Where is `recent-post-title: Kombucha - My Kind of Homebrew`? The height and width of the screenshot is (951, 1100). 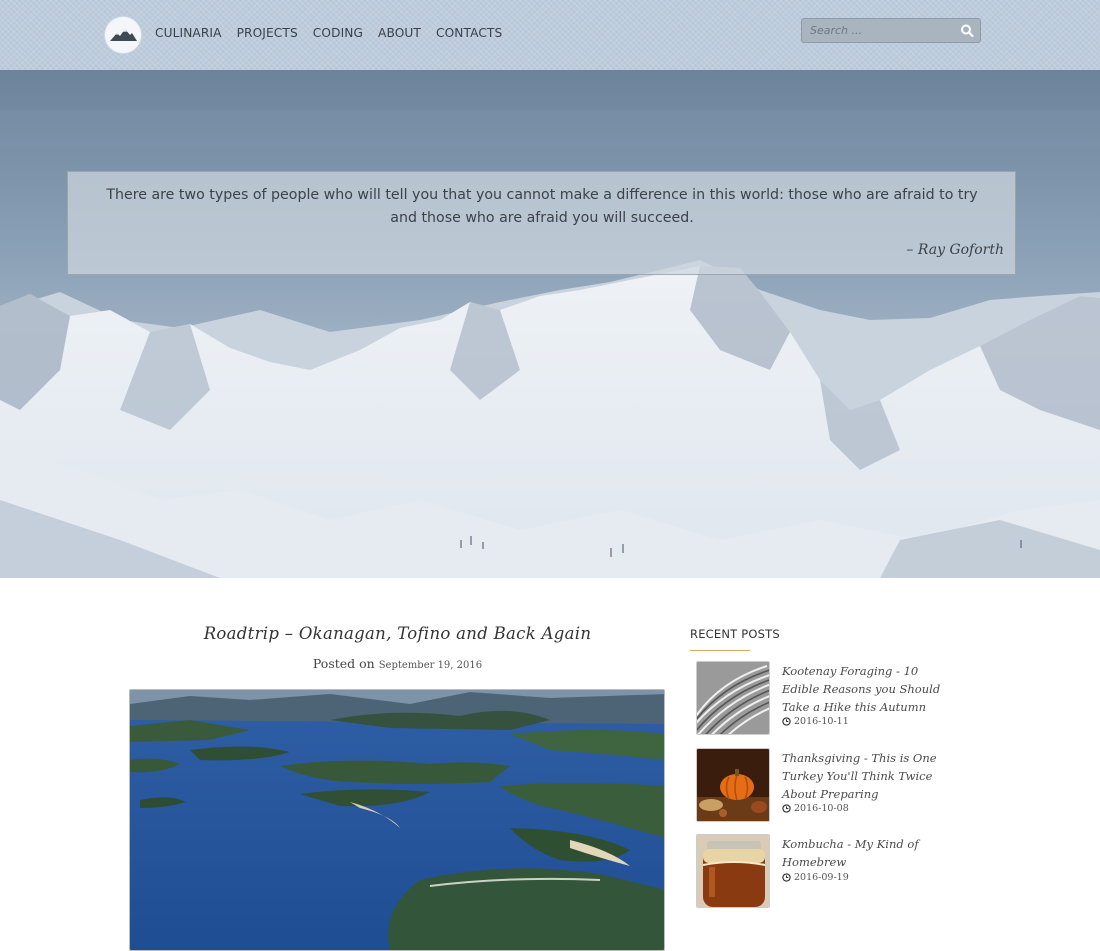
recent-post-title: Kombucha - My Kind of Homebrew is located at coordinates (862, 853).